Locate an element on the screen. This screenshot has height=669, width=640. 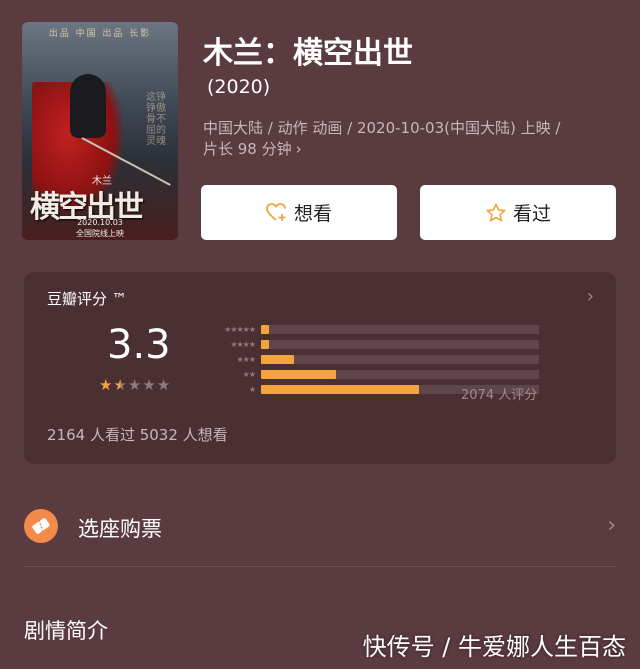
want-to-watch-label: 想看 is located at coordinates (312, 214).